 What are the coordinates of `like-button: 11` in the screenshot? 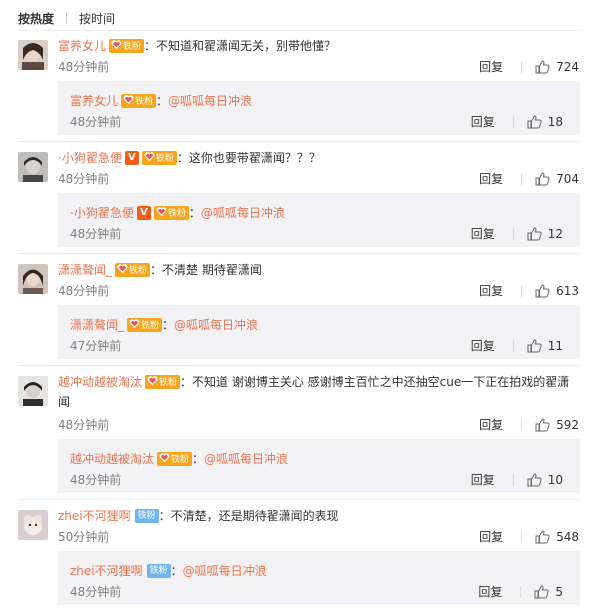 It's located at (545, 346).